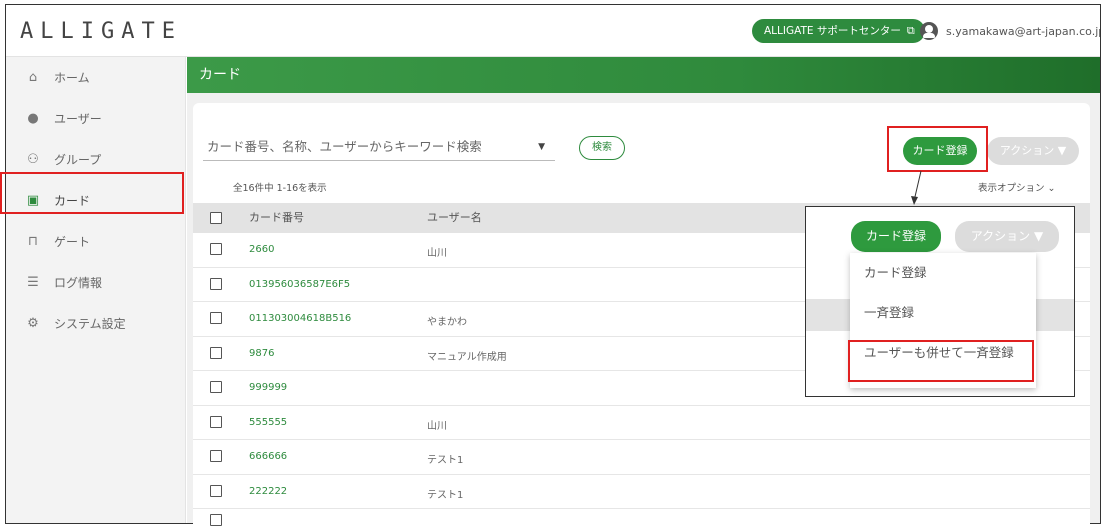 The height and width of the screenshot is (528, 1106). I want to click on gate-icon: ⊓, so click(33, 241).